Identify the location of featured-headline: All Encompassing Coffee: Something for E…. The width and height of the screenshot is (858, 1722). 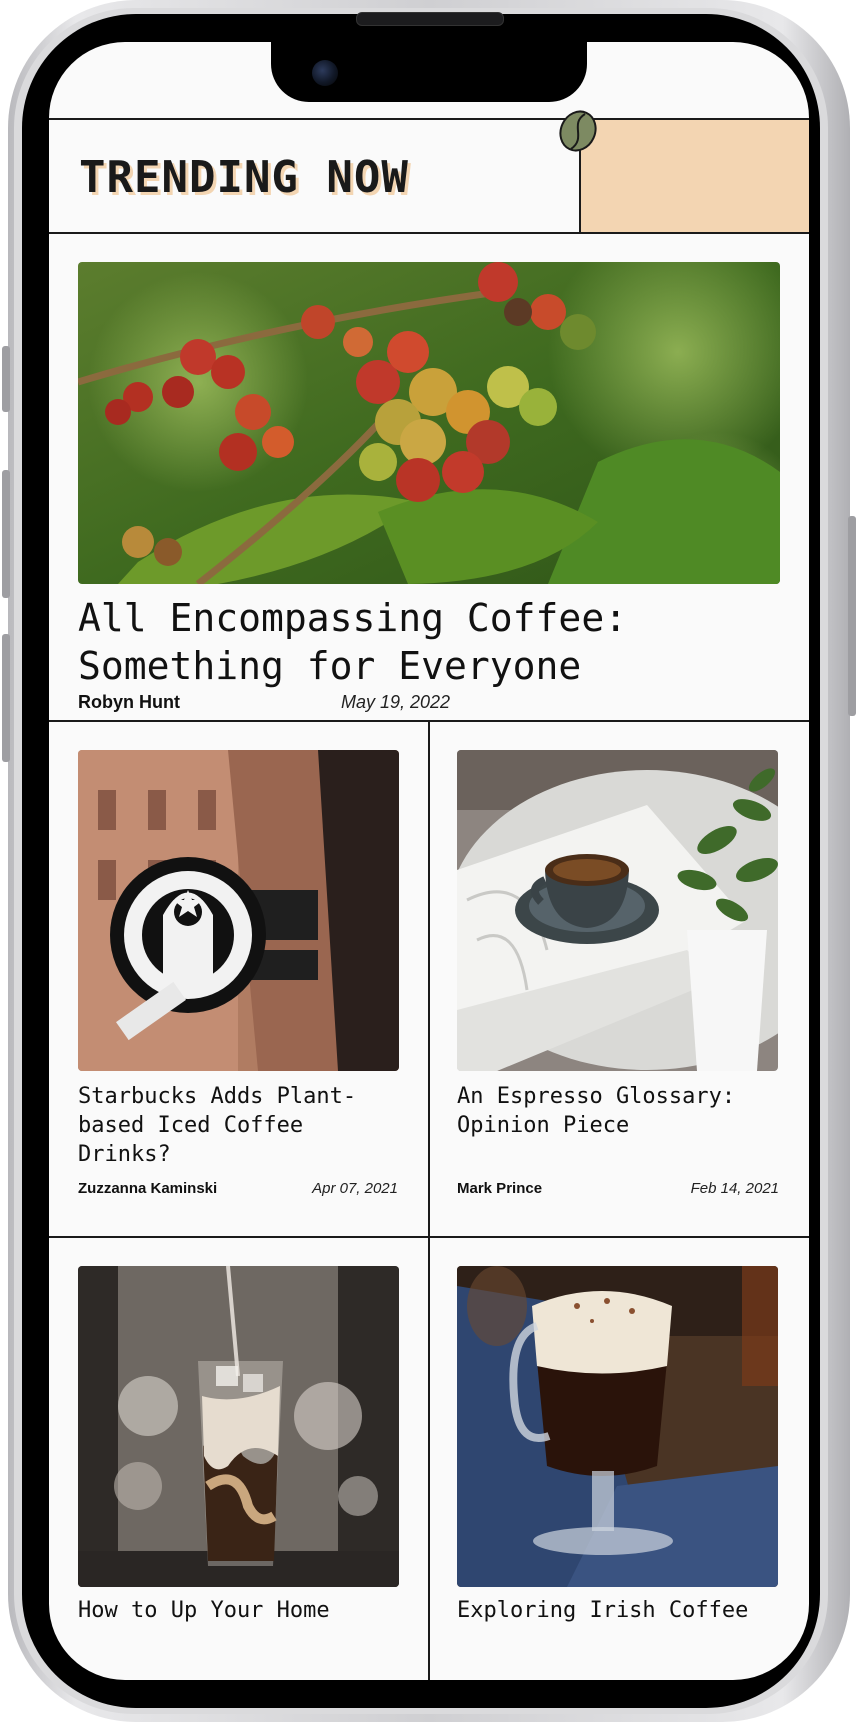
(418, 642).